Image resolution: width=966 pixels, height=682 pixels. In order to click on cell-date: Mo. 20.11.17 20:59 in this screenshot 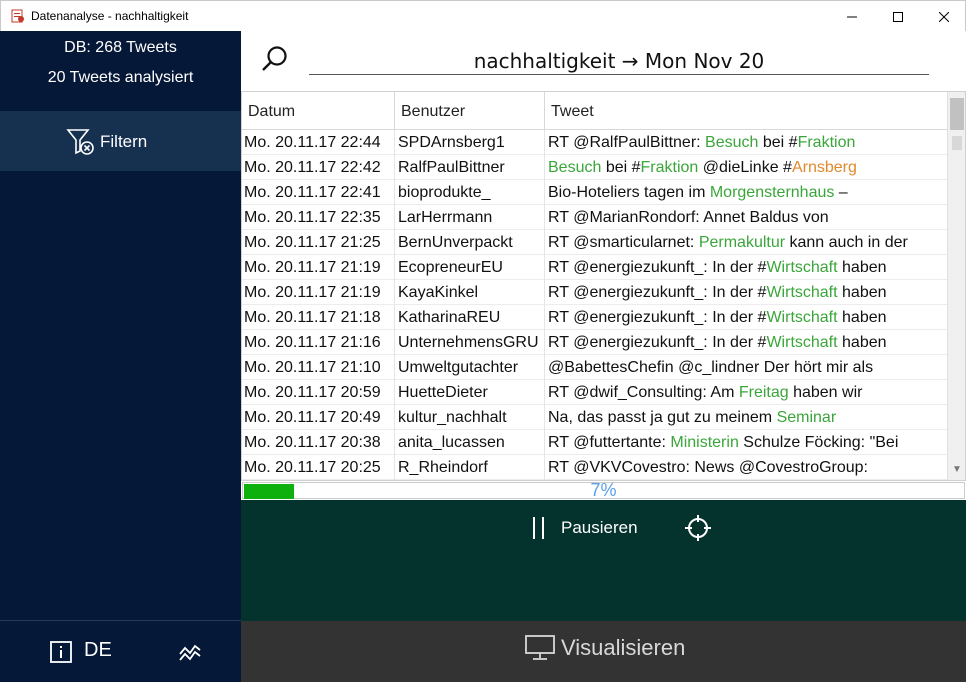, I will do `click(318, 392)`.